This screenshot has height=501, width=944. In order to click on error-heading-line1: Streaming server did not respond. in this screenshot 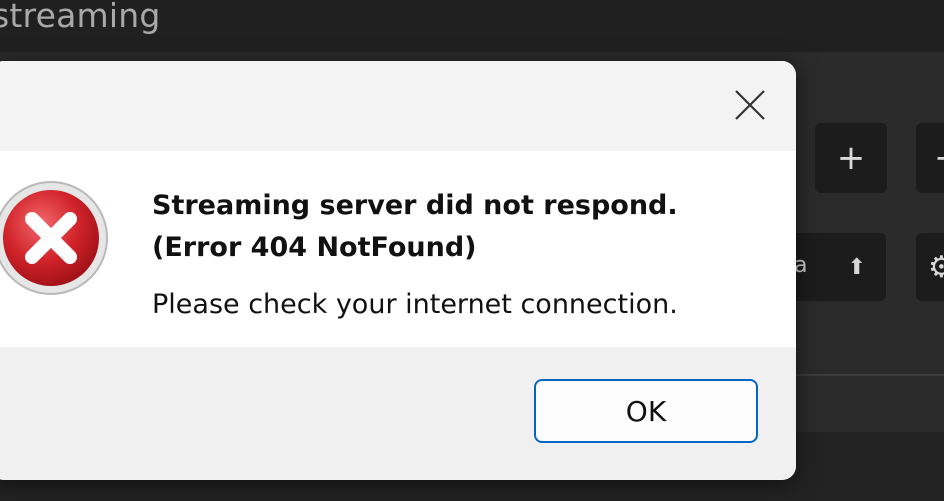, I will do `click(415, 205)`.